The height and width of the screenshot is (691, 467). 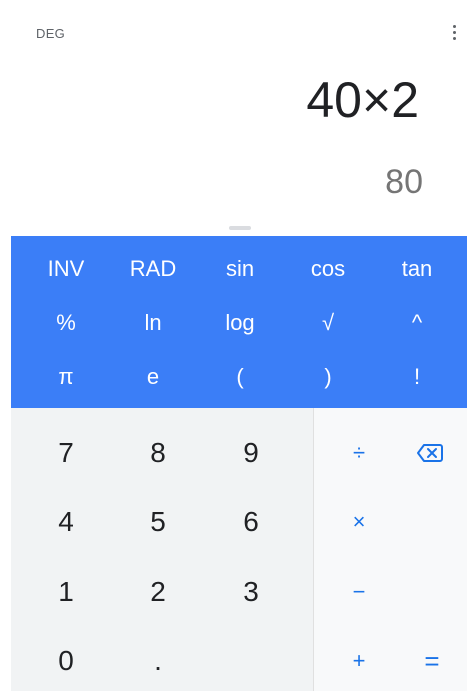 I want to click on rad-button: RAD, so click(x=153, y=269).